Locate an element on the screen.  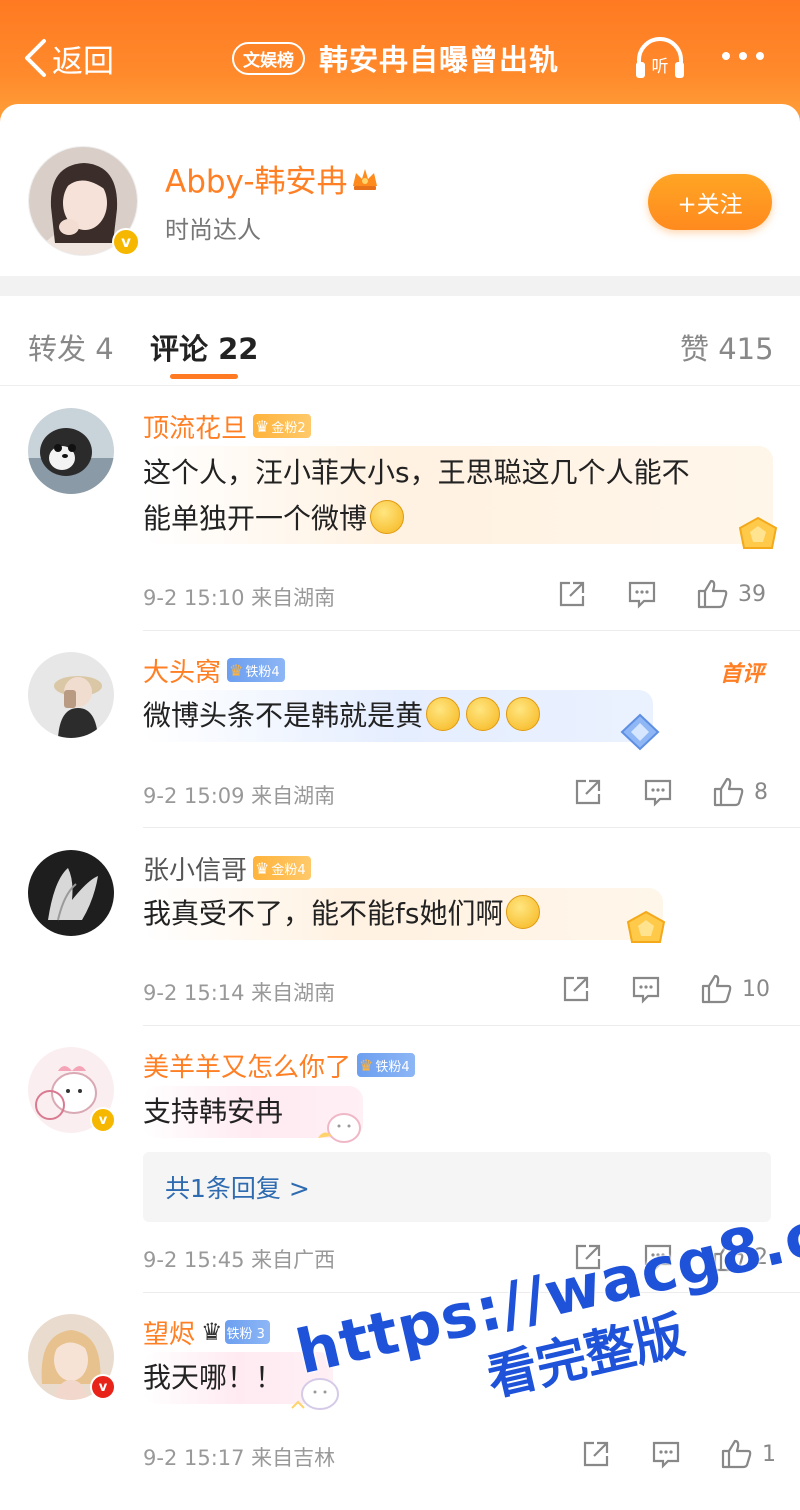
like-count: 2 is located at coordinates (761, 1257).